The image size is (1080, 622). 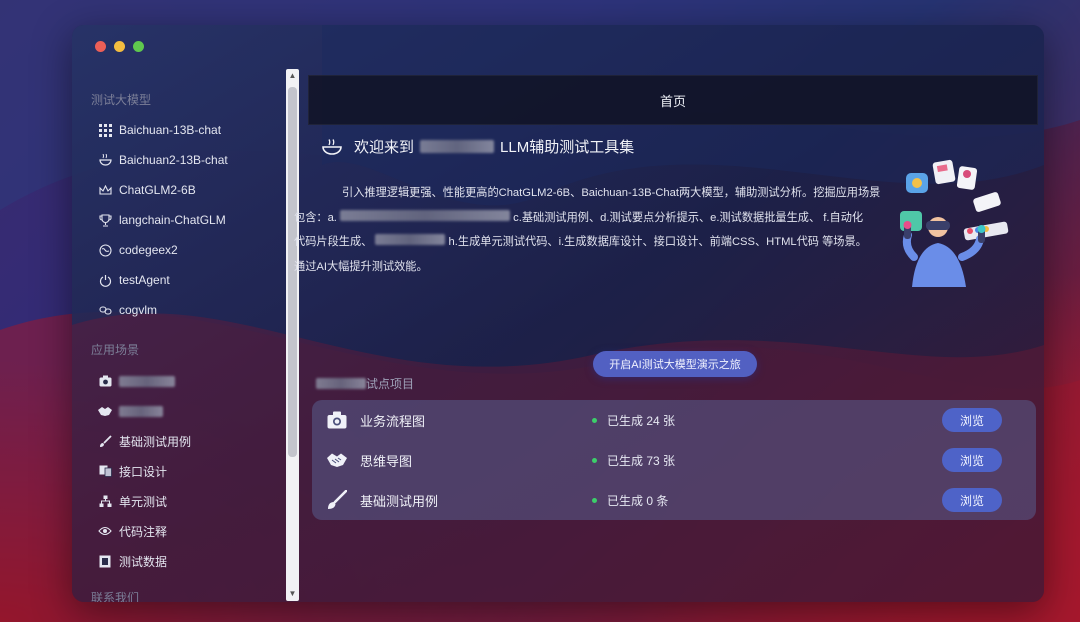 I want to click on sidebar-item-cogvlm: cogvlm, so click(x=127, y=310).